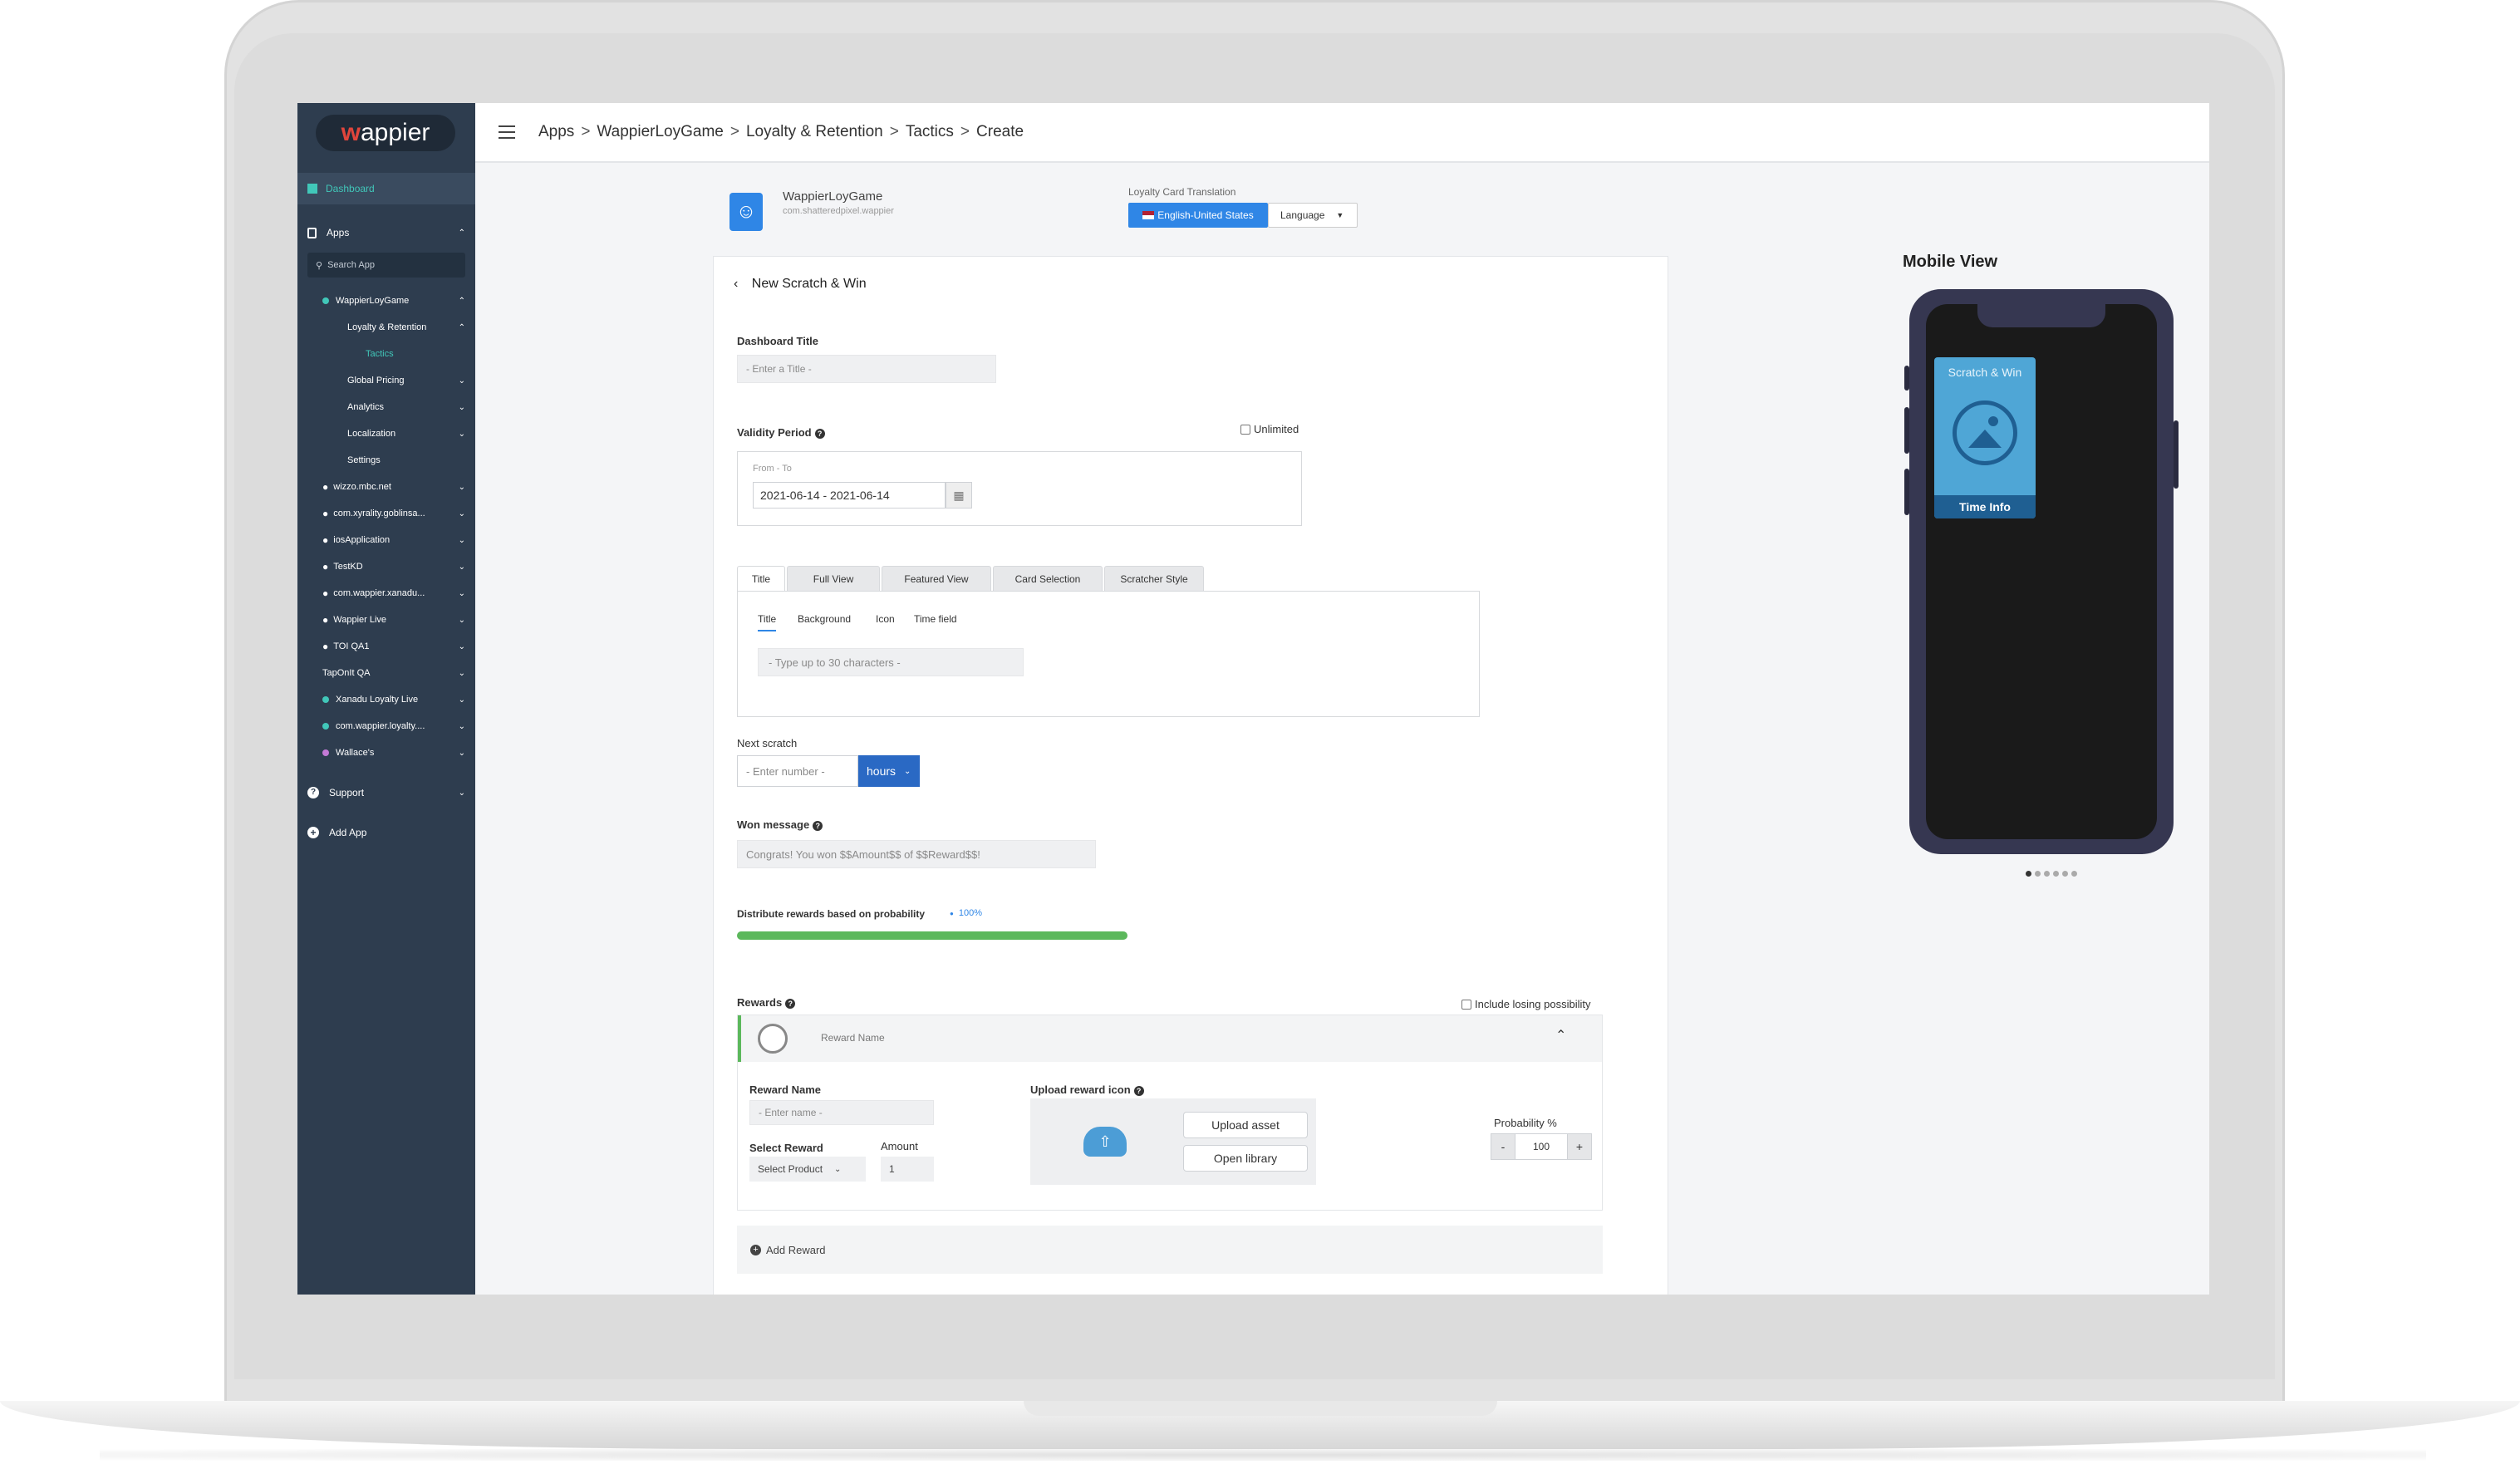 This screenshot has height=1474, width=2520. I want to click on upload-area: ⇧ Upload asset Open library, so click(1173, 1141).